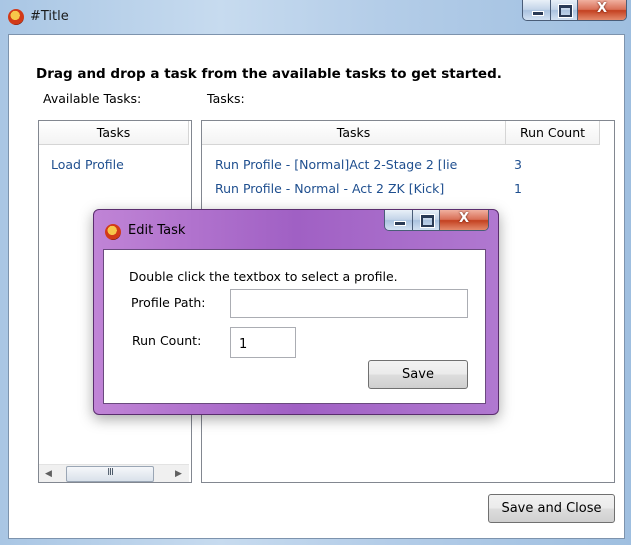  Describe the element at coordinates (49, 16) in the screenshot. I see `window-title: #Title` at that location.